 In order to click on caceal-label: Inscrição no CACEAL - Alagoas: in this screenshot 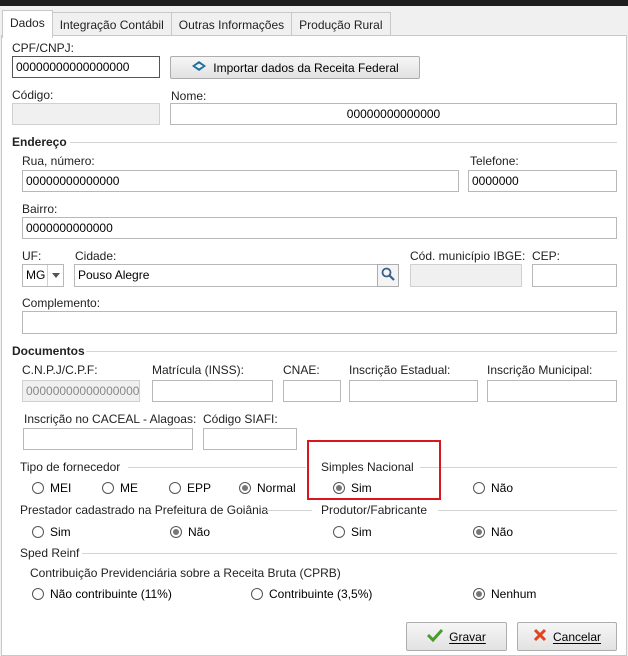, I will do `click(110, 419)`.